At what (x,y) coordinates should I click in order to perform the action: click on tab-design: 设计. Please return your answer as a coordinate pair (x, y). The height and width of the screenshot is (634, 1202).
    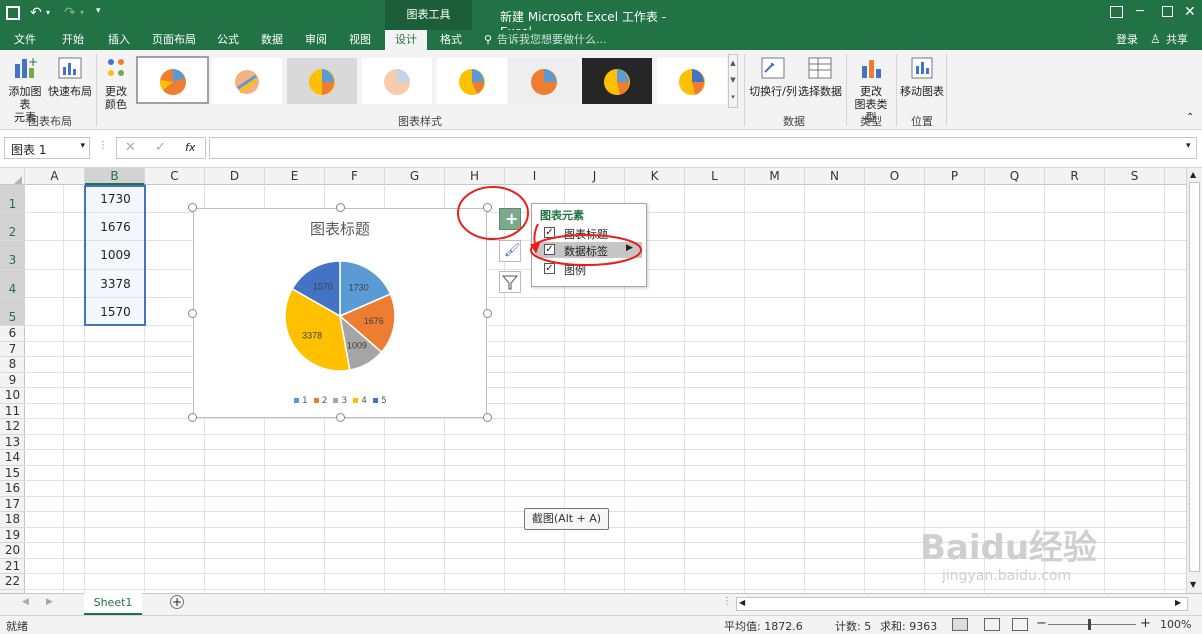
    Looking at the image, I should click on (406, 40).